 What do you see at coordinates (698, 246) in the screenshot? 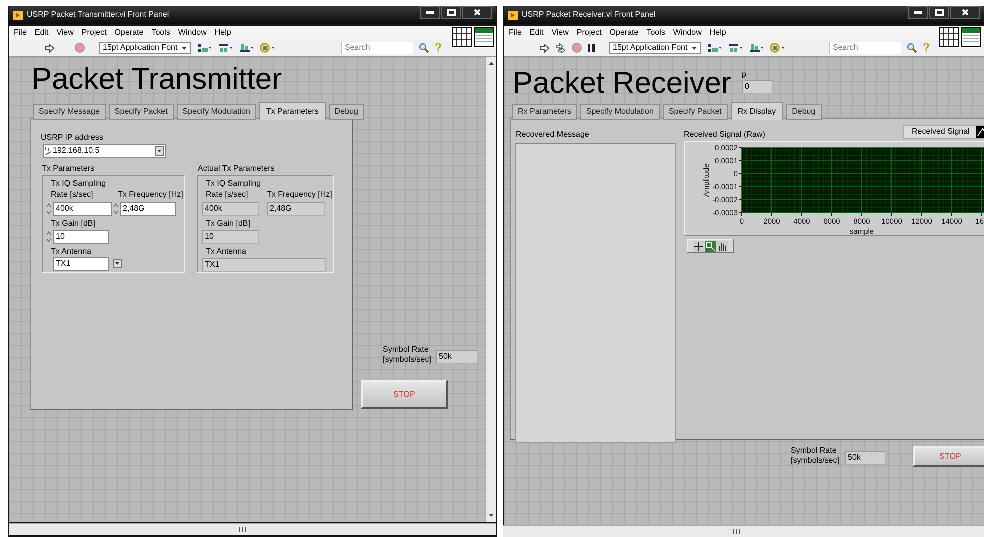
I see `crosshair-icon` at bounding box center [698, 246].